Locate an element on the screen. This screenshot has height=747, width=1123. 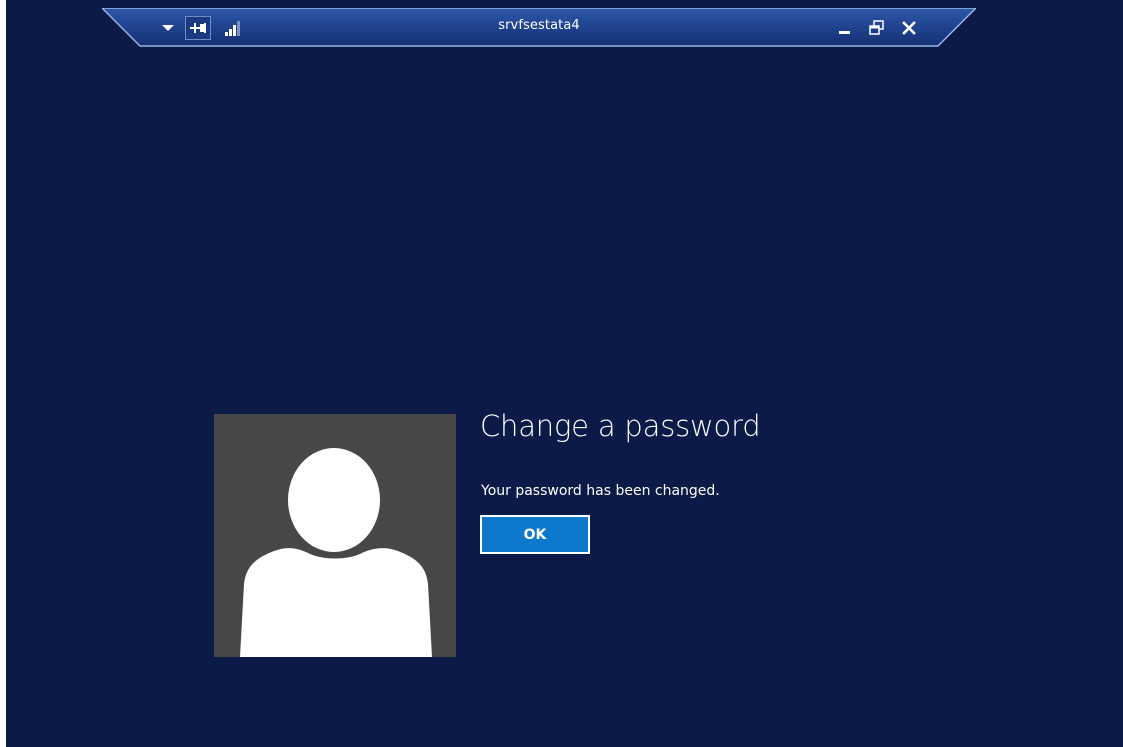
user-avatar-tile is located at coordinates (335, 535).